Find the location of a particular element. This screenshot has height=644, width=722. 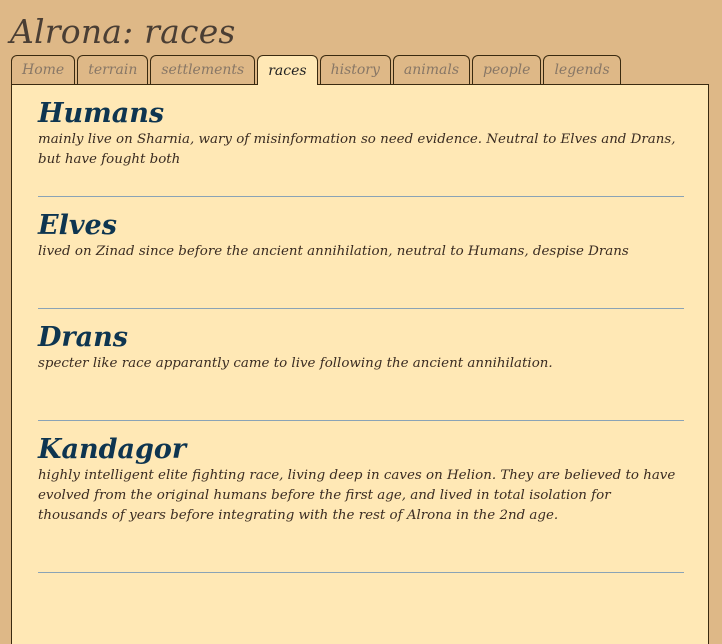

section-divider is located at coordinates (361, 572).